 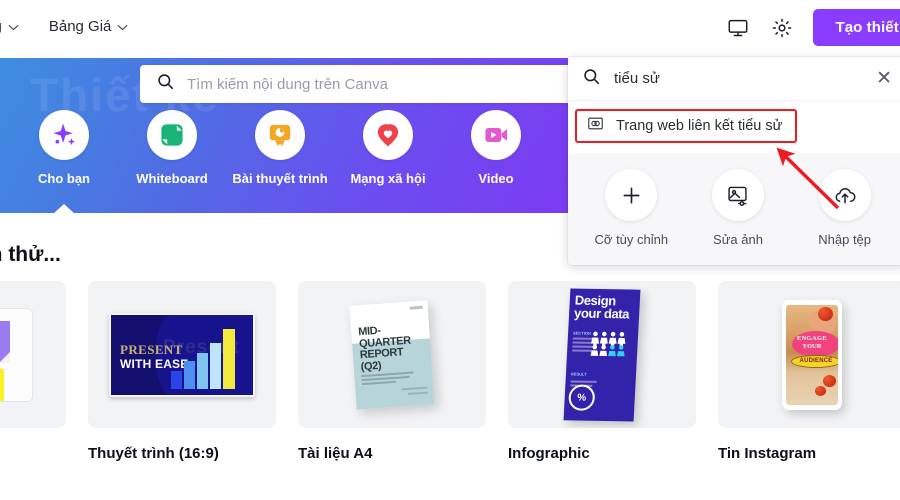 I want to click on template-card-label: Tin Instagram, so click(x=767, y=453).